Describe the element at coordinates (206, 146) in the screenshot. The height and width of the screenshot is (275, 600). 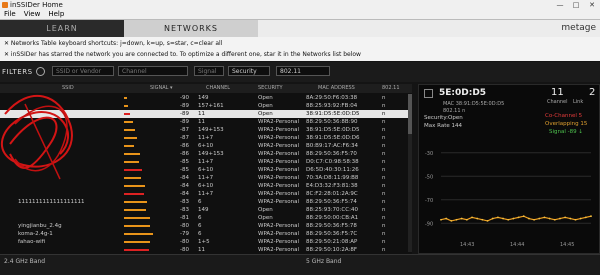
I see `cell-channel: 6+10` at that location.